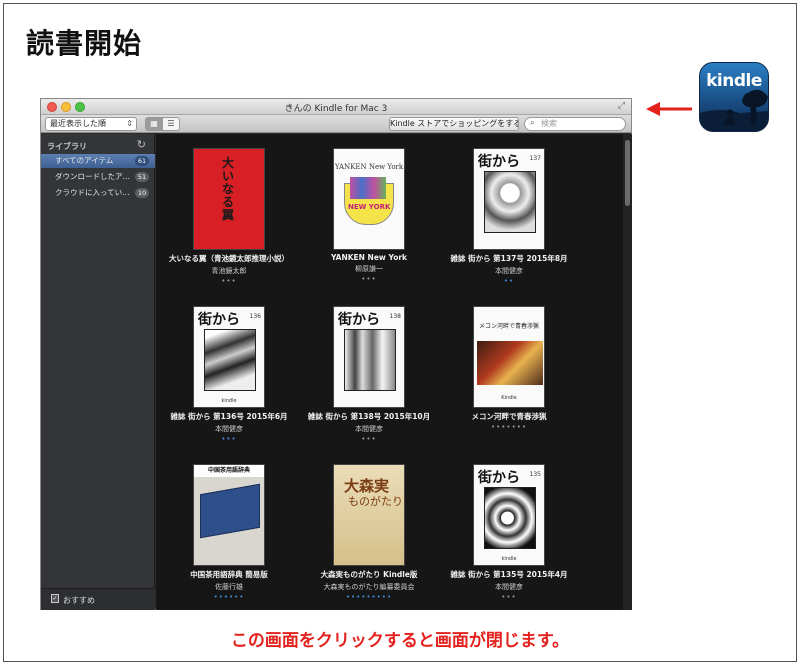 This screenshot has height=665, width=800. What do you see at coordinates (400, 641) in the screenshot?
I see `close-instruction: この画面をクリックすると画面が閉じます。` at bounding box center [400, 641].